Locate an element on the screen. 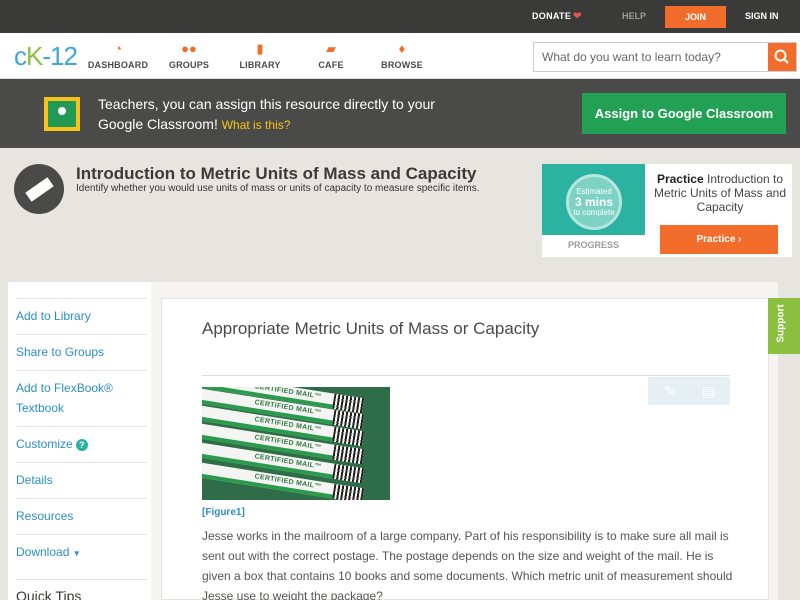 This screenshot has height=600, width=800. practice-tile: Estimated 3 mins to complete is located at coordinates (593, 199).